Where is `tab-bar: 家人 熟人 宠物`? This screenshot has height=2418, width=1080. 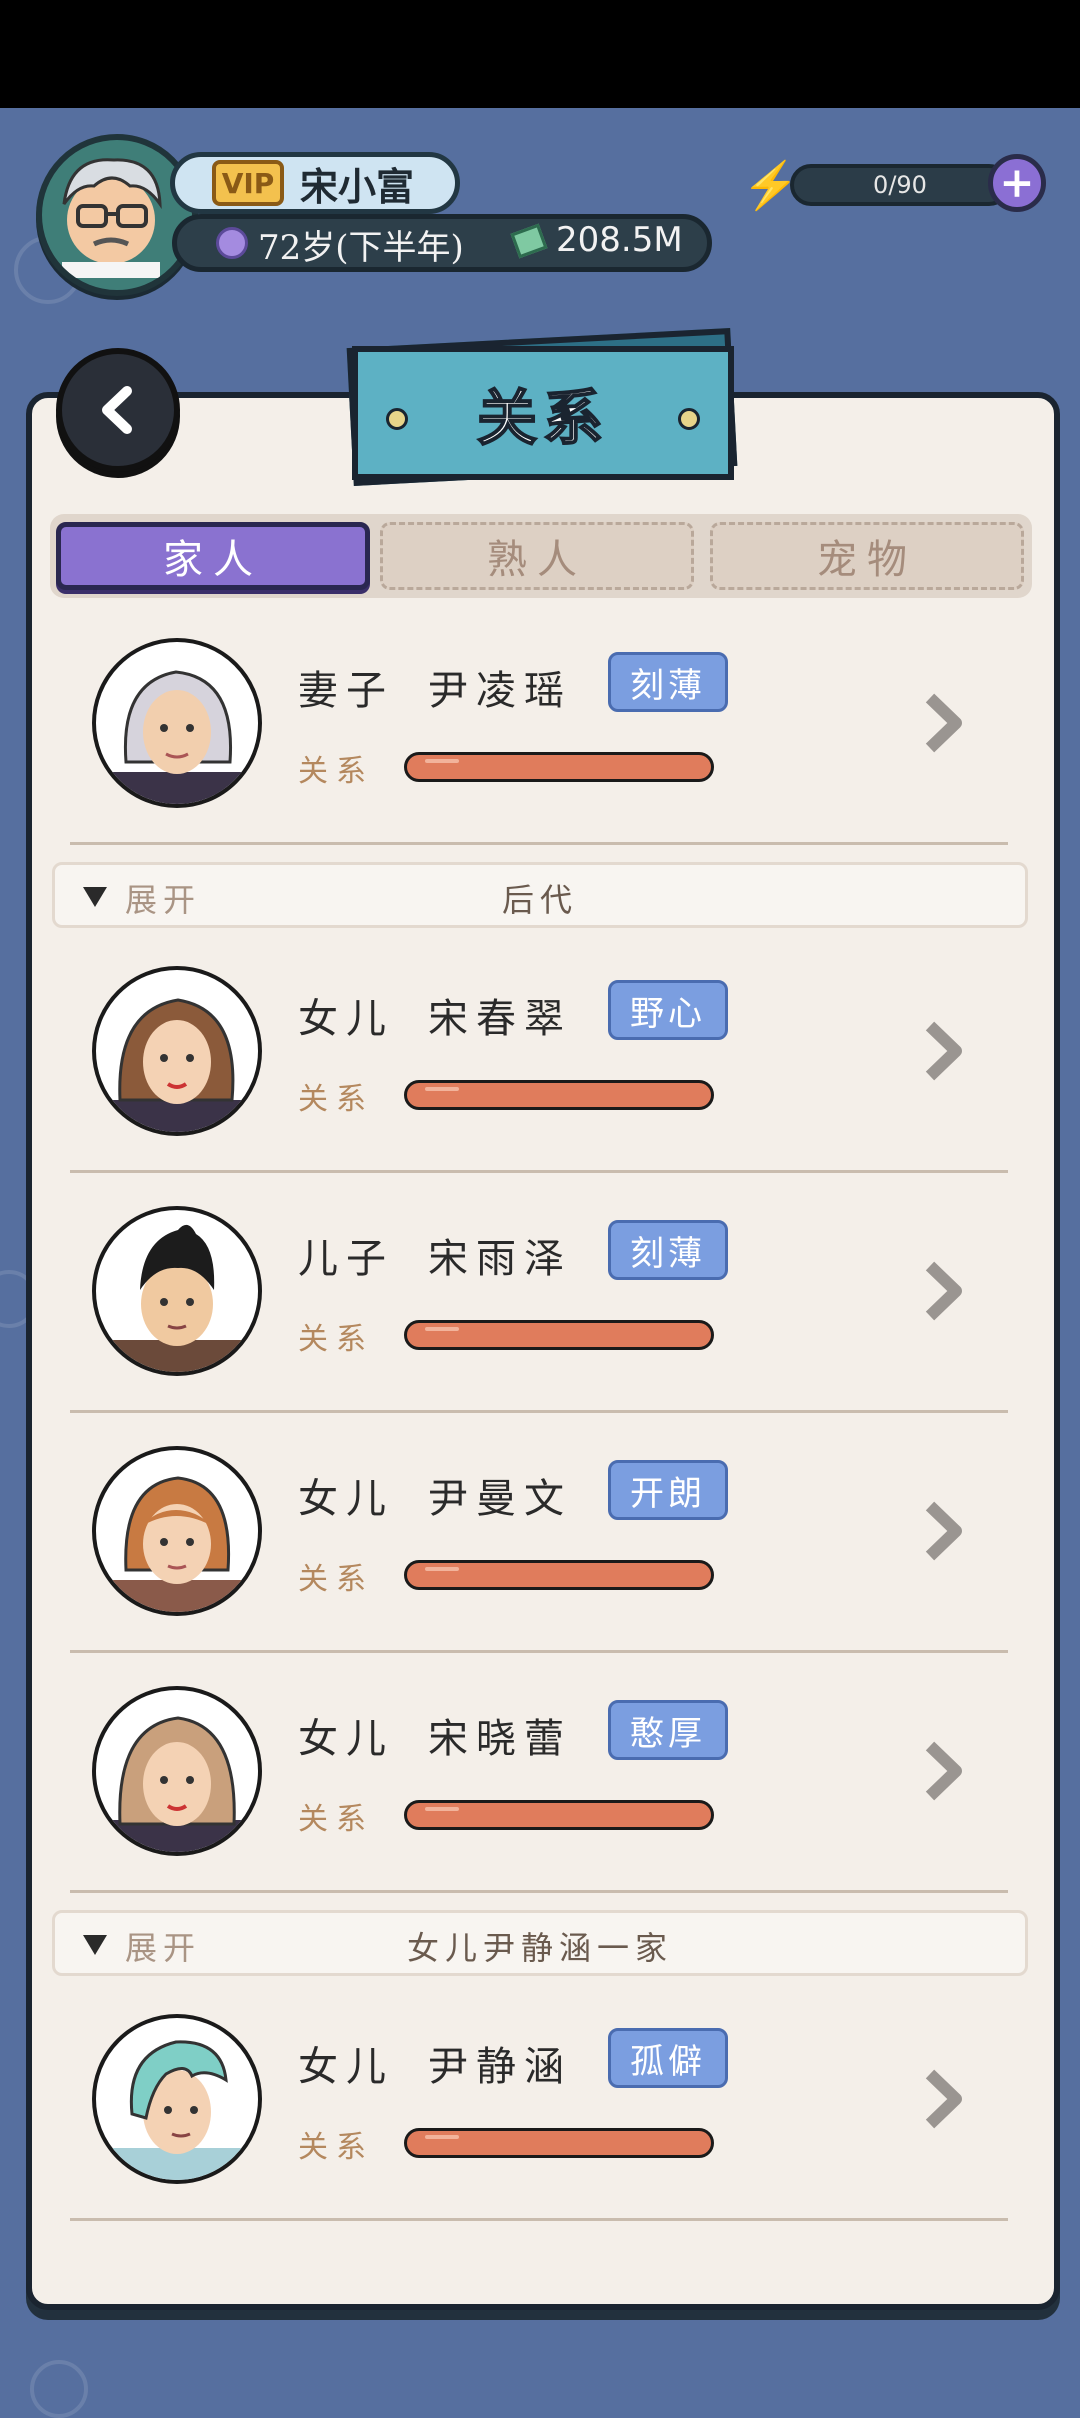
tab-bar: 家人 熟人 宠物 is located at coordinates (541, 556).